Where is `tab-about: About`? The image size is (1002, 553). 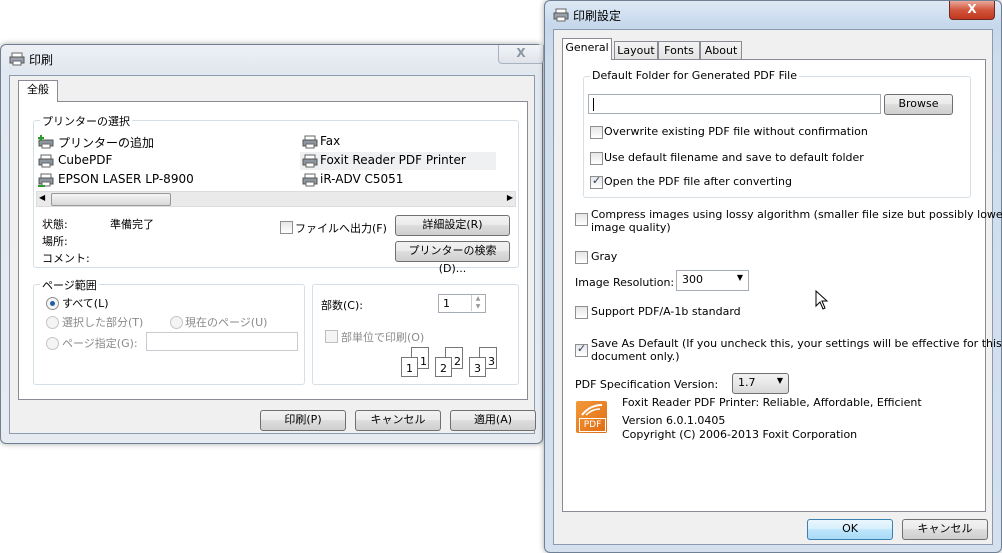
tab-about: About is located at coordinates (721, 50).